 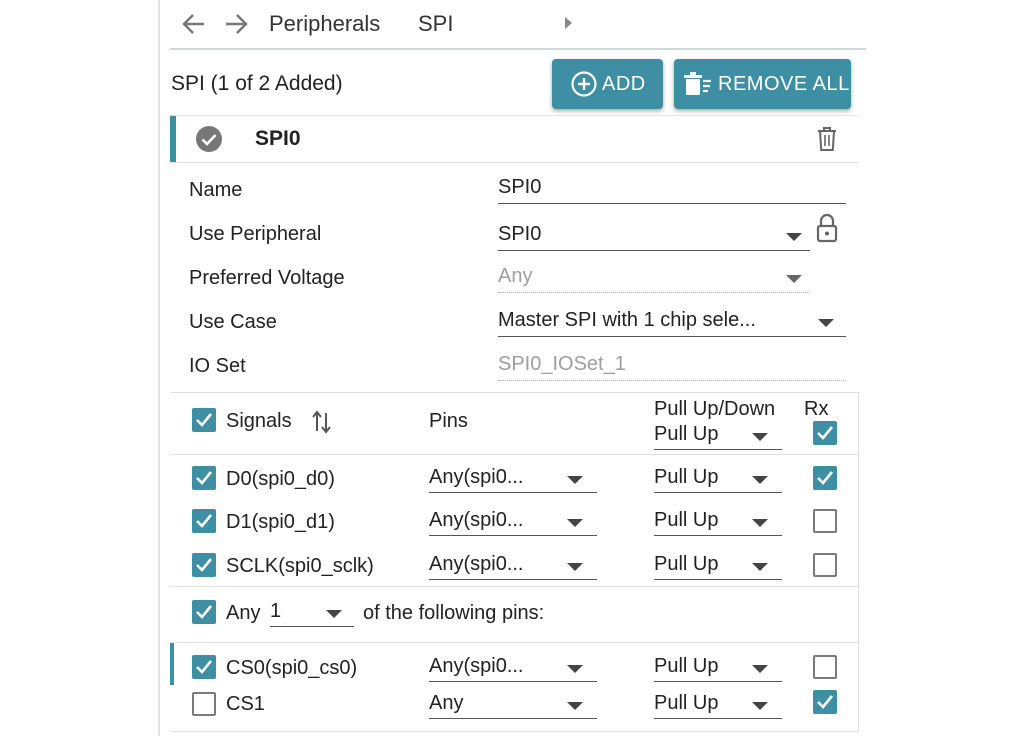 I want to click on add-button: ADD, so click(x=607, y=84).